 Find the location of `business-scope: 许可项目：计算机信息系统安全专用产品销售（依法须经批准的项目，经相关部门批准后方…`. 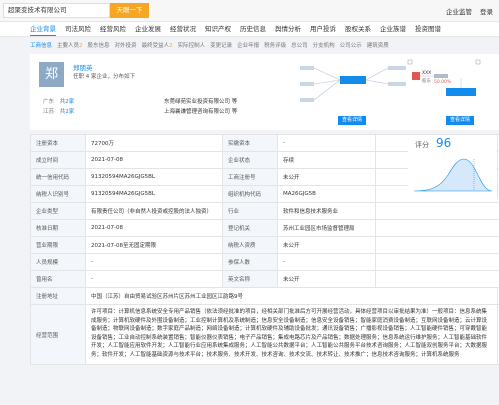

business-scope: 许可项目：计算机信息系统安全专用产品销售（依法须经批准的项目，经相关部门批准后方… is located at coordinates (292, 334).